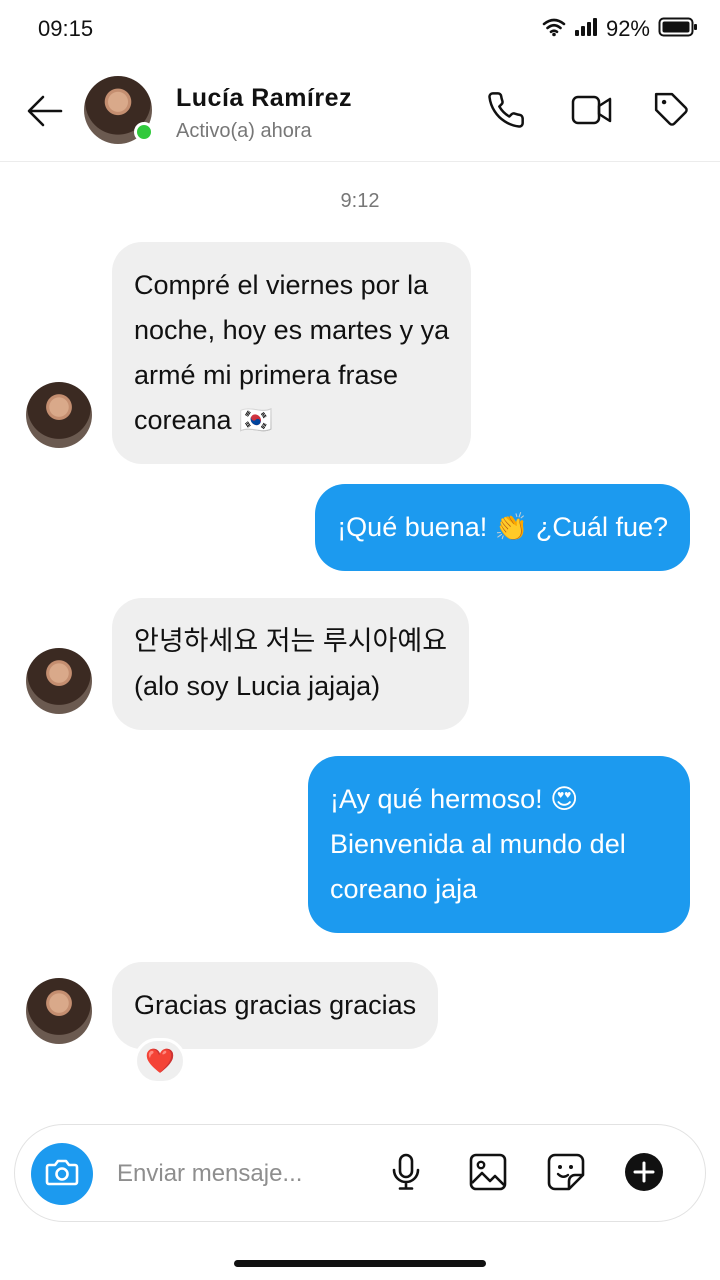 Image resolution: width=720 pixels, height=1280 pixels. I want to click on video-call-button, so click(592, 112).